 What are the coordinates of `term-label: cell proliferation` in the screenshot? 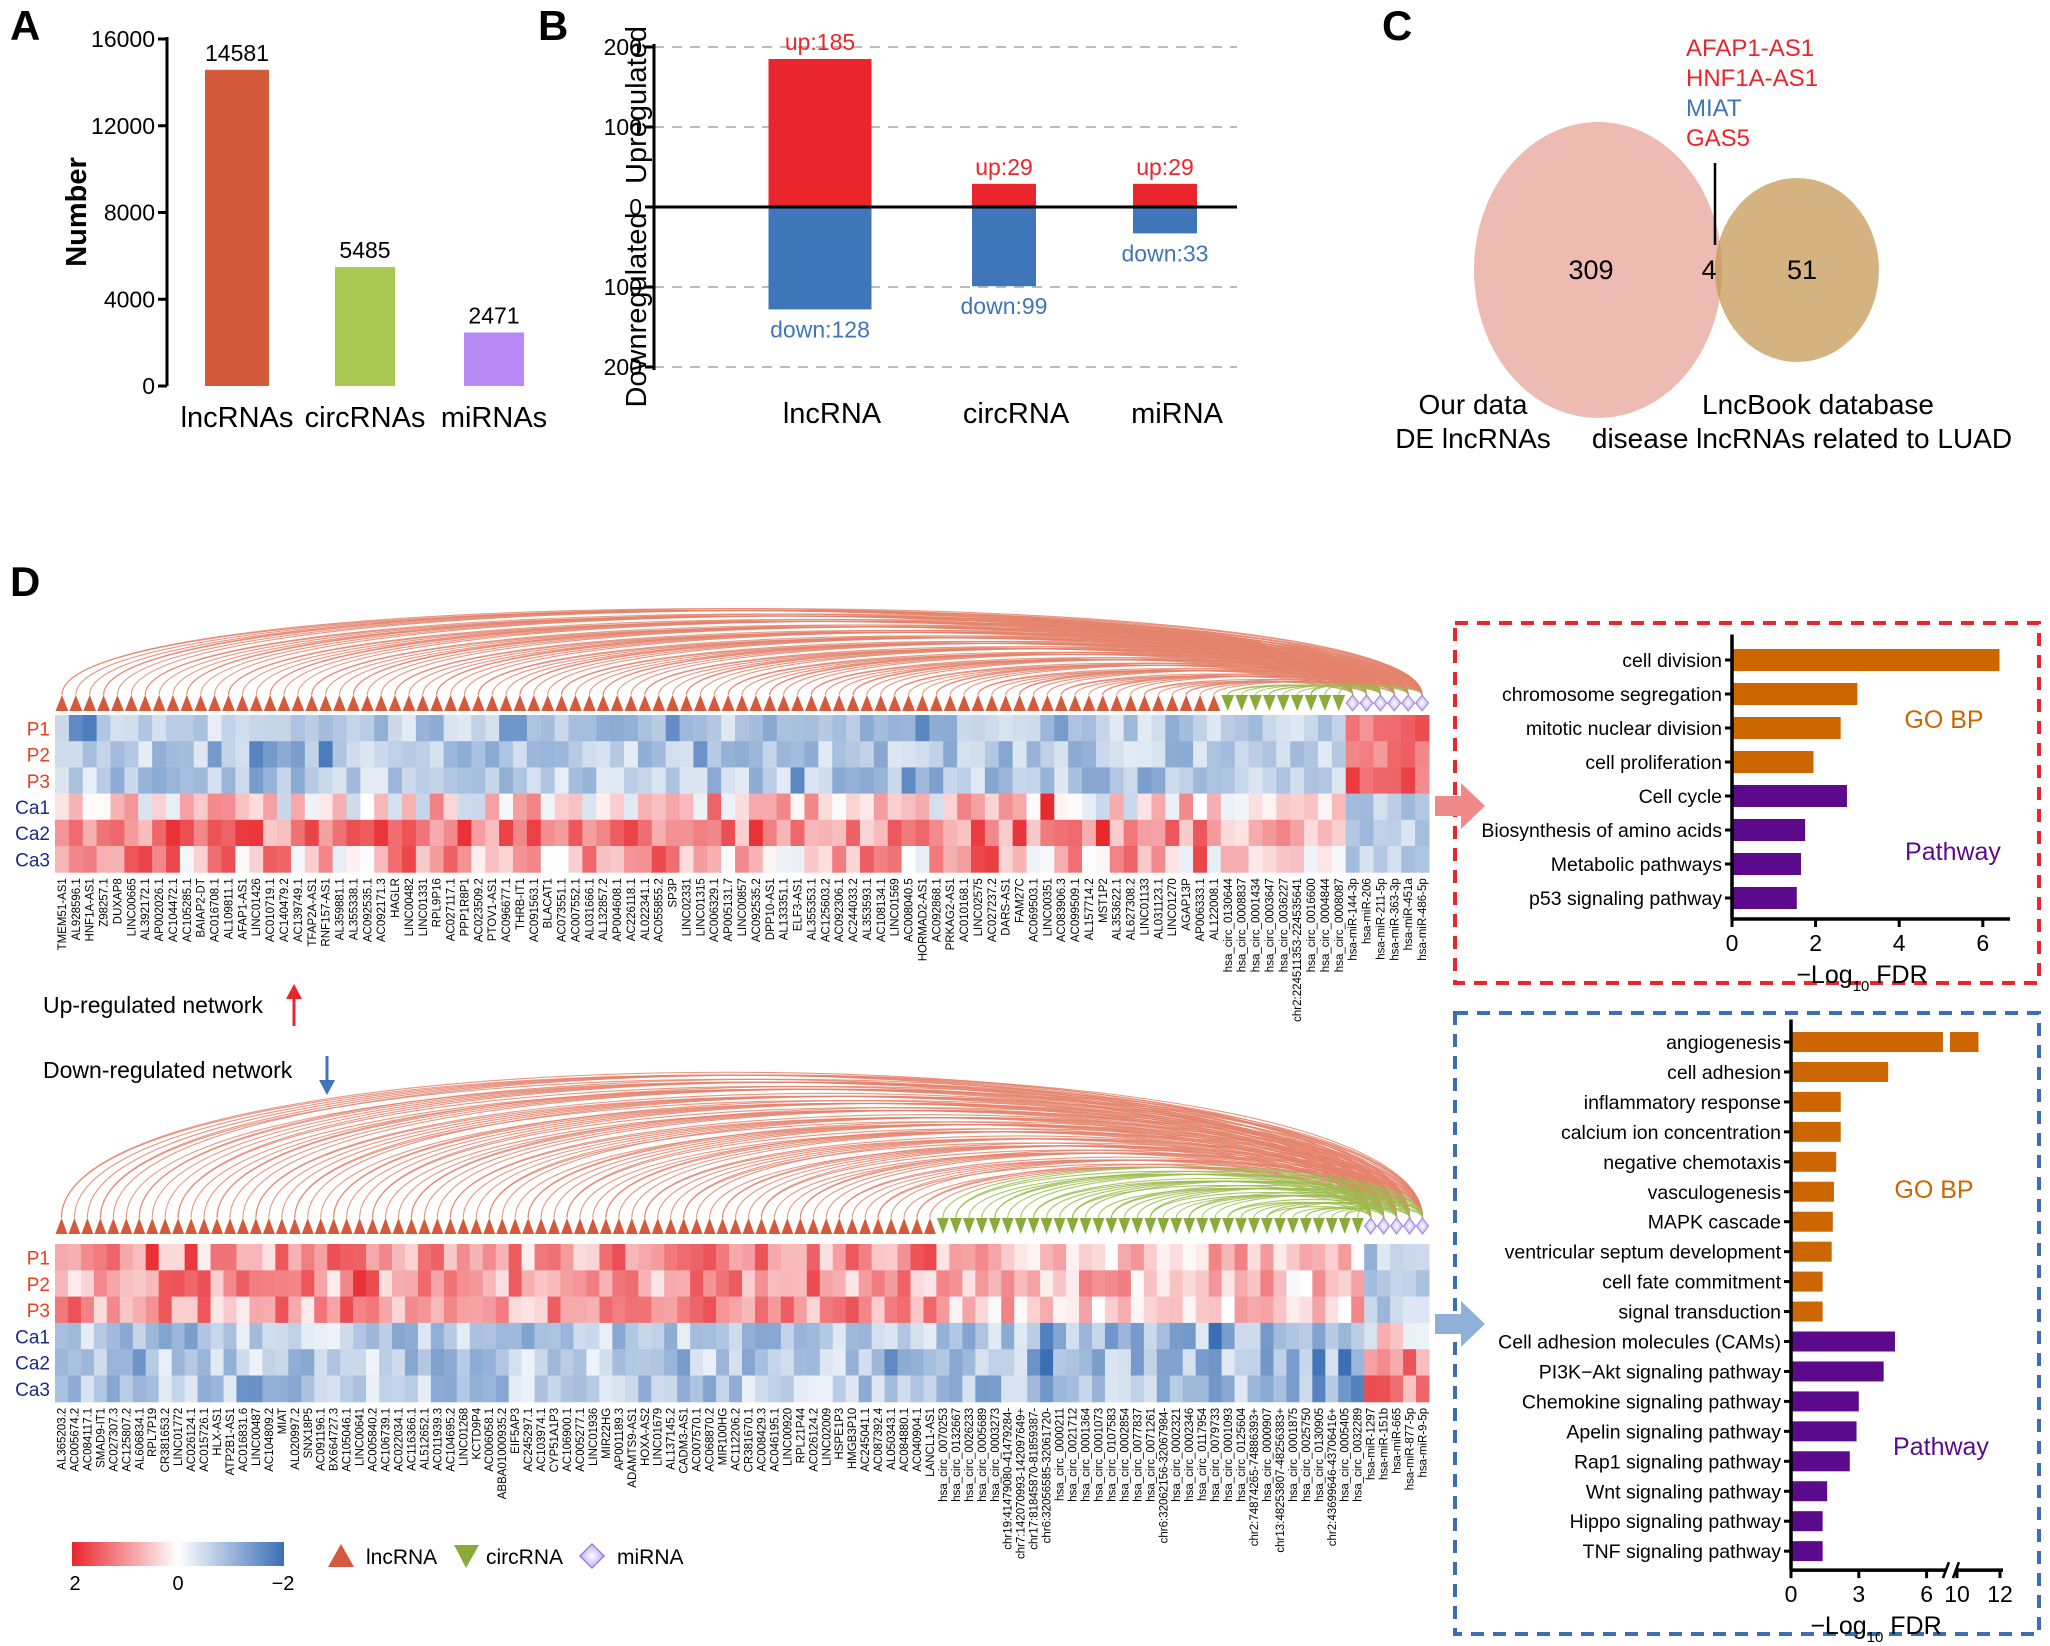 It's located at (1653, 763).